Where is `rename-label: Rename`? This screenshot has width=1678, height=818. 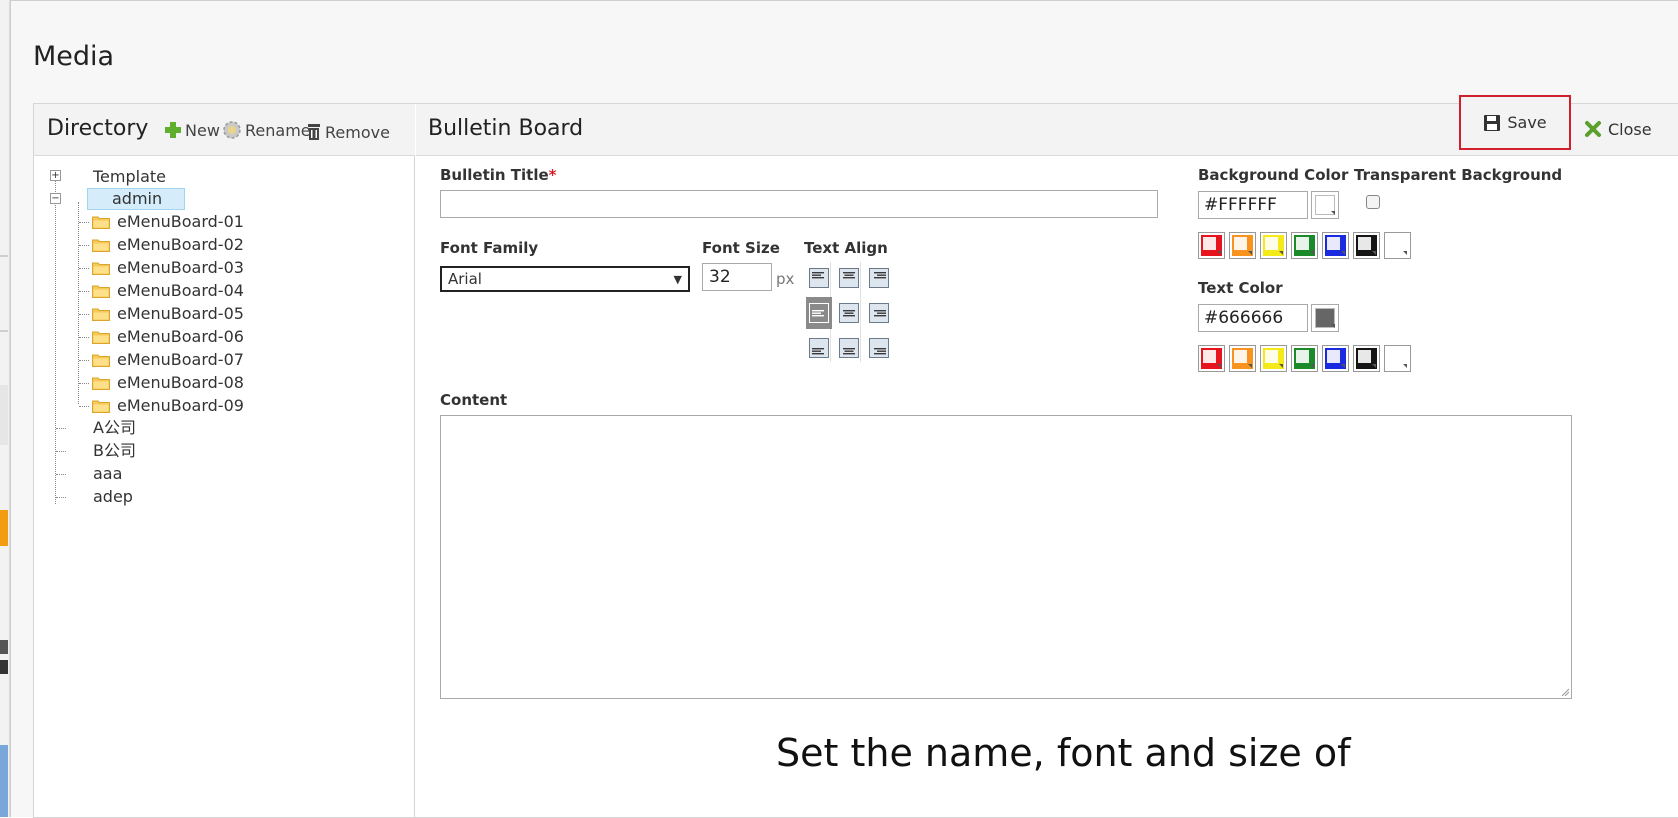
rename-label: Rename is located at coordinates (278, 130).